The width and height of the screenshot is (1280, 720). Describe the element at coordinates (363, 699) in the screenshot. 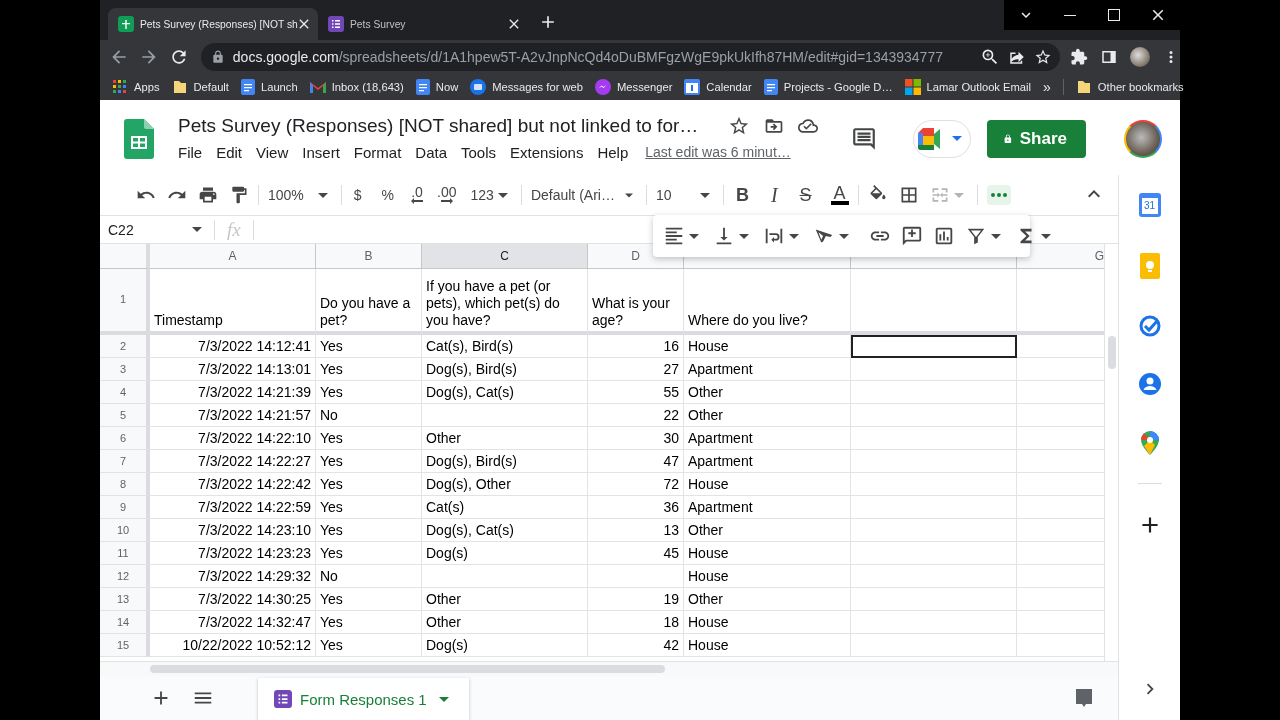

I see `sheet-tab: Form Responses 1` at that location.